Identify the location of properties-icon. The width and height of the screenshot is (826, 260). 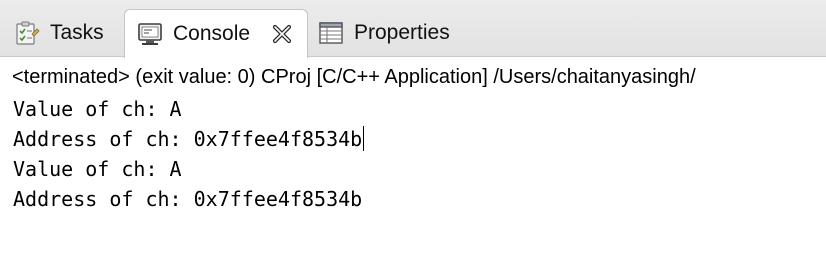
(331, 33).